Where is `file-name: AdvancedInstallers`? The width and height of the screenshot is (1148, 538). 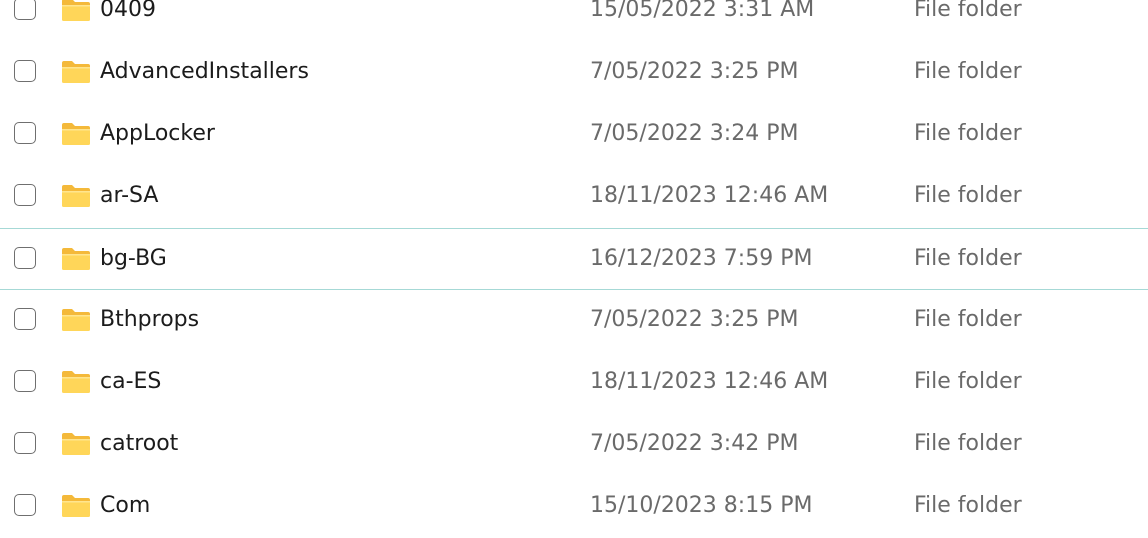
file-name: AdvancedInstallers is located at coordinates (204, 72).